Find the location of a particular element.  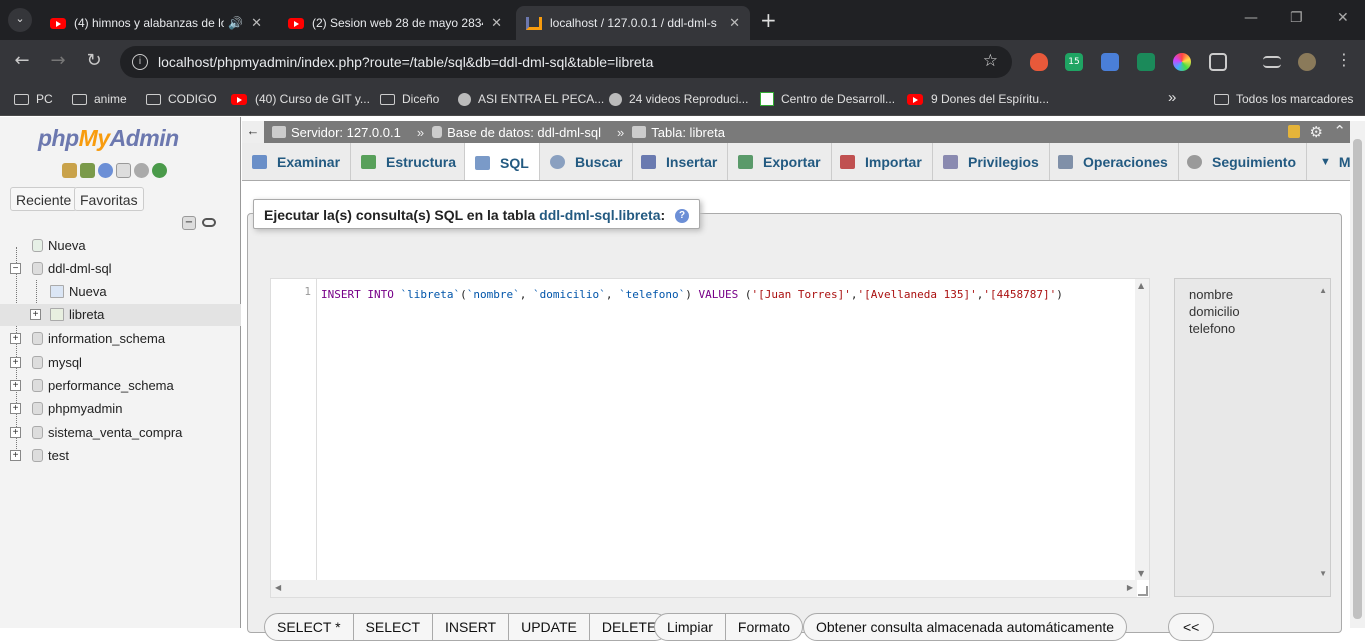

tree-item-sistema-venta-compra: + sistema_venta_compra is located at coordinates (120, 433).